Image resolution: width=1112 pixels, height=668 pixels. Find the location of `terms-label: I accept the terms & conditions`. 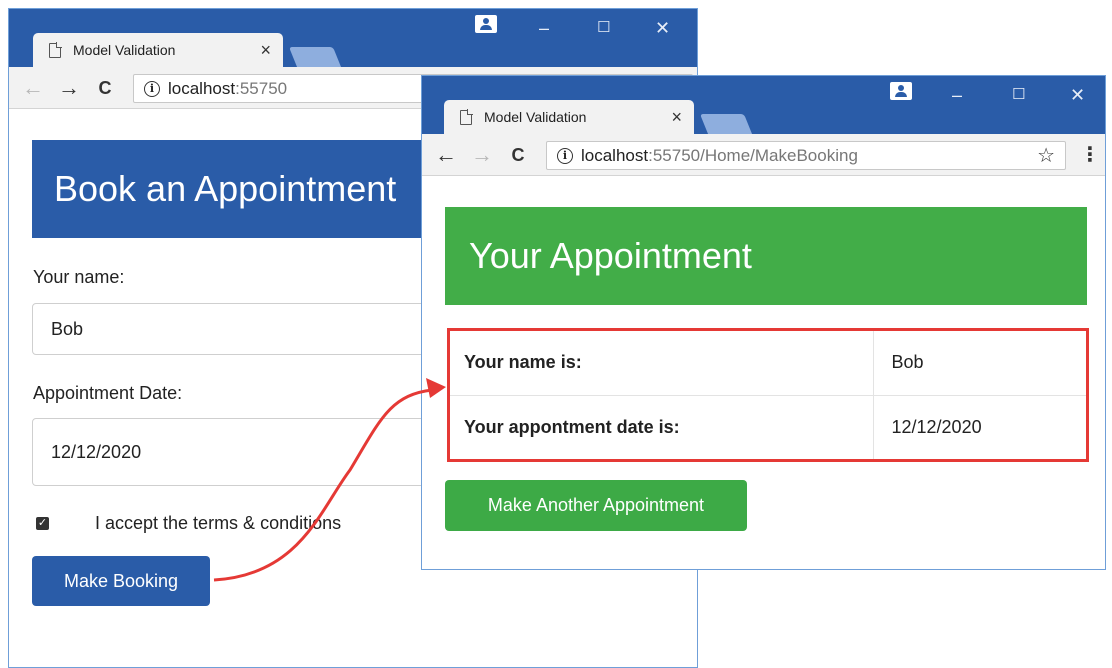

terms-label: I accept the terms & conditions is located at coordinates (218, 523).